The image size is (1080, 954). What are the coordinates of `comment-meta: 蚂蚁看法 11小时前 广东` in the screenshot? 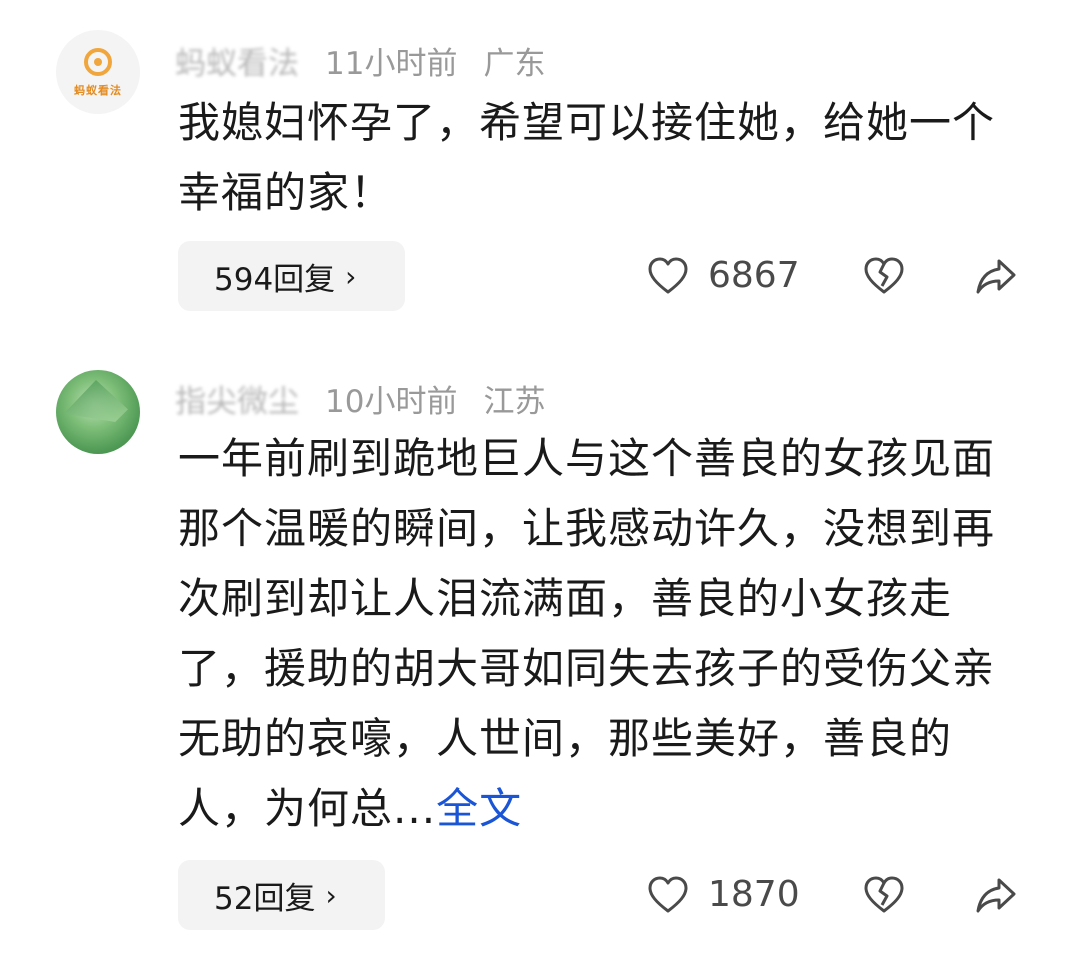 It's located at (360, 60).